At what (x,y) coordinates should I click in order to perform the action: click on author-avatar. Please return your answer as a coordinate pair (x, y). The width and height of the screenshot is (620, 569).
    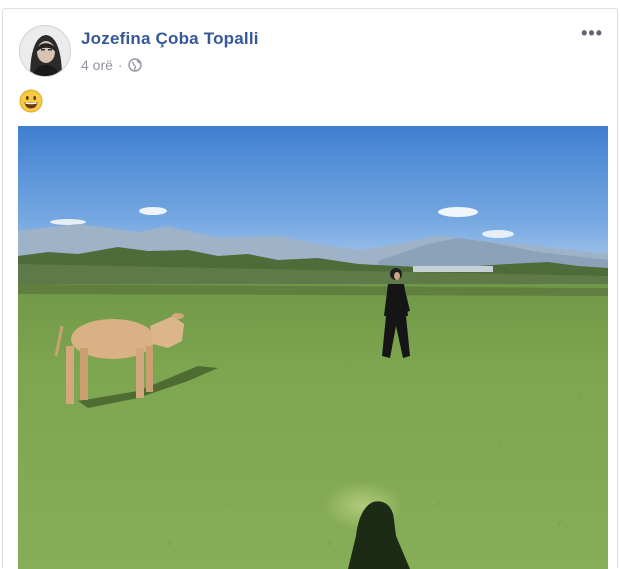
    Looking at the image, I should click on (45, 51).